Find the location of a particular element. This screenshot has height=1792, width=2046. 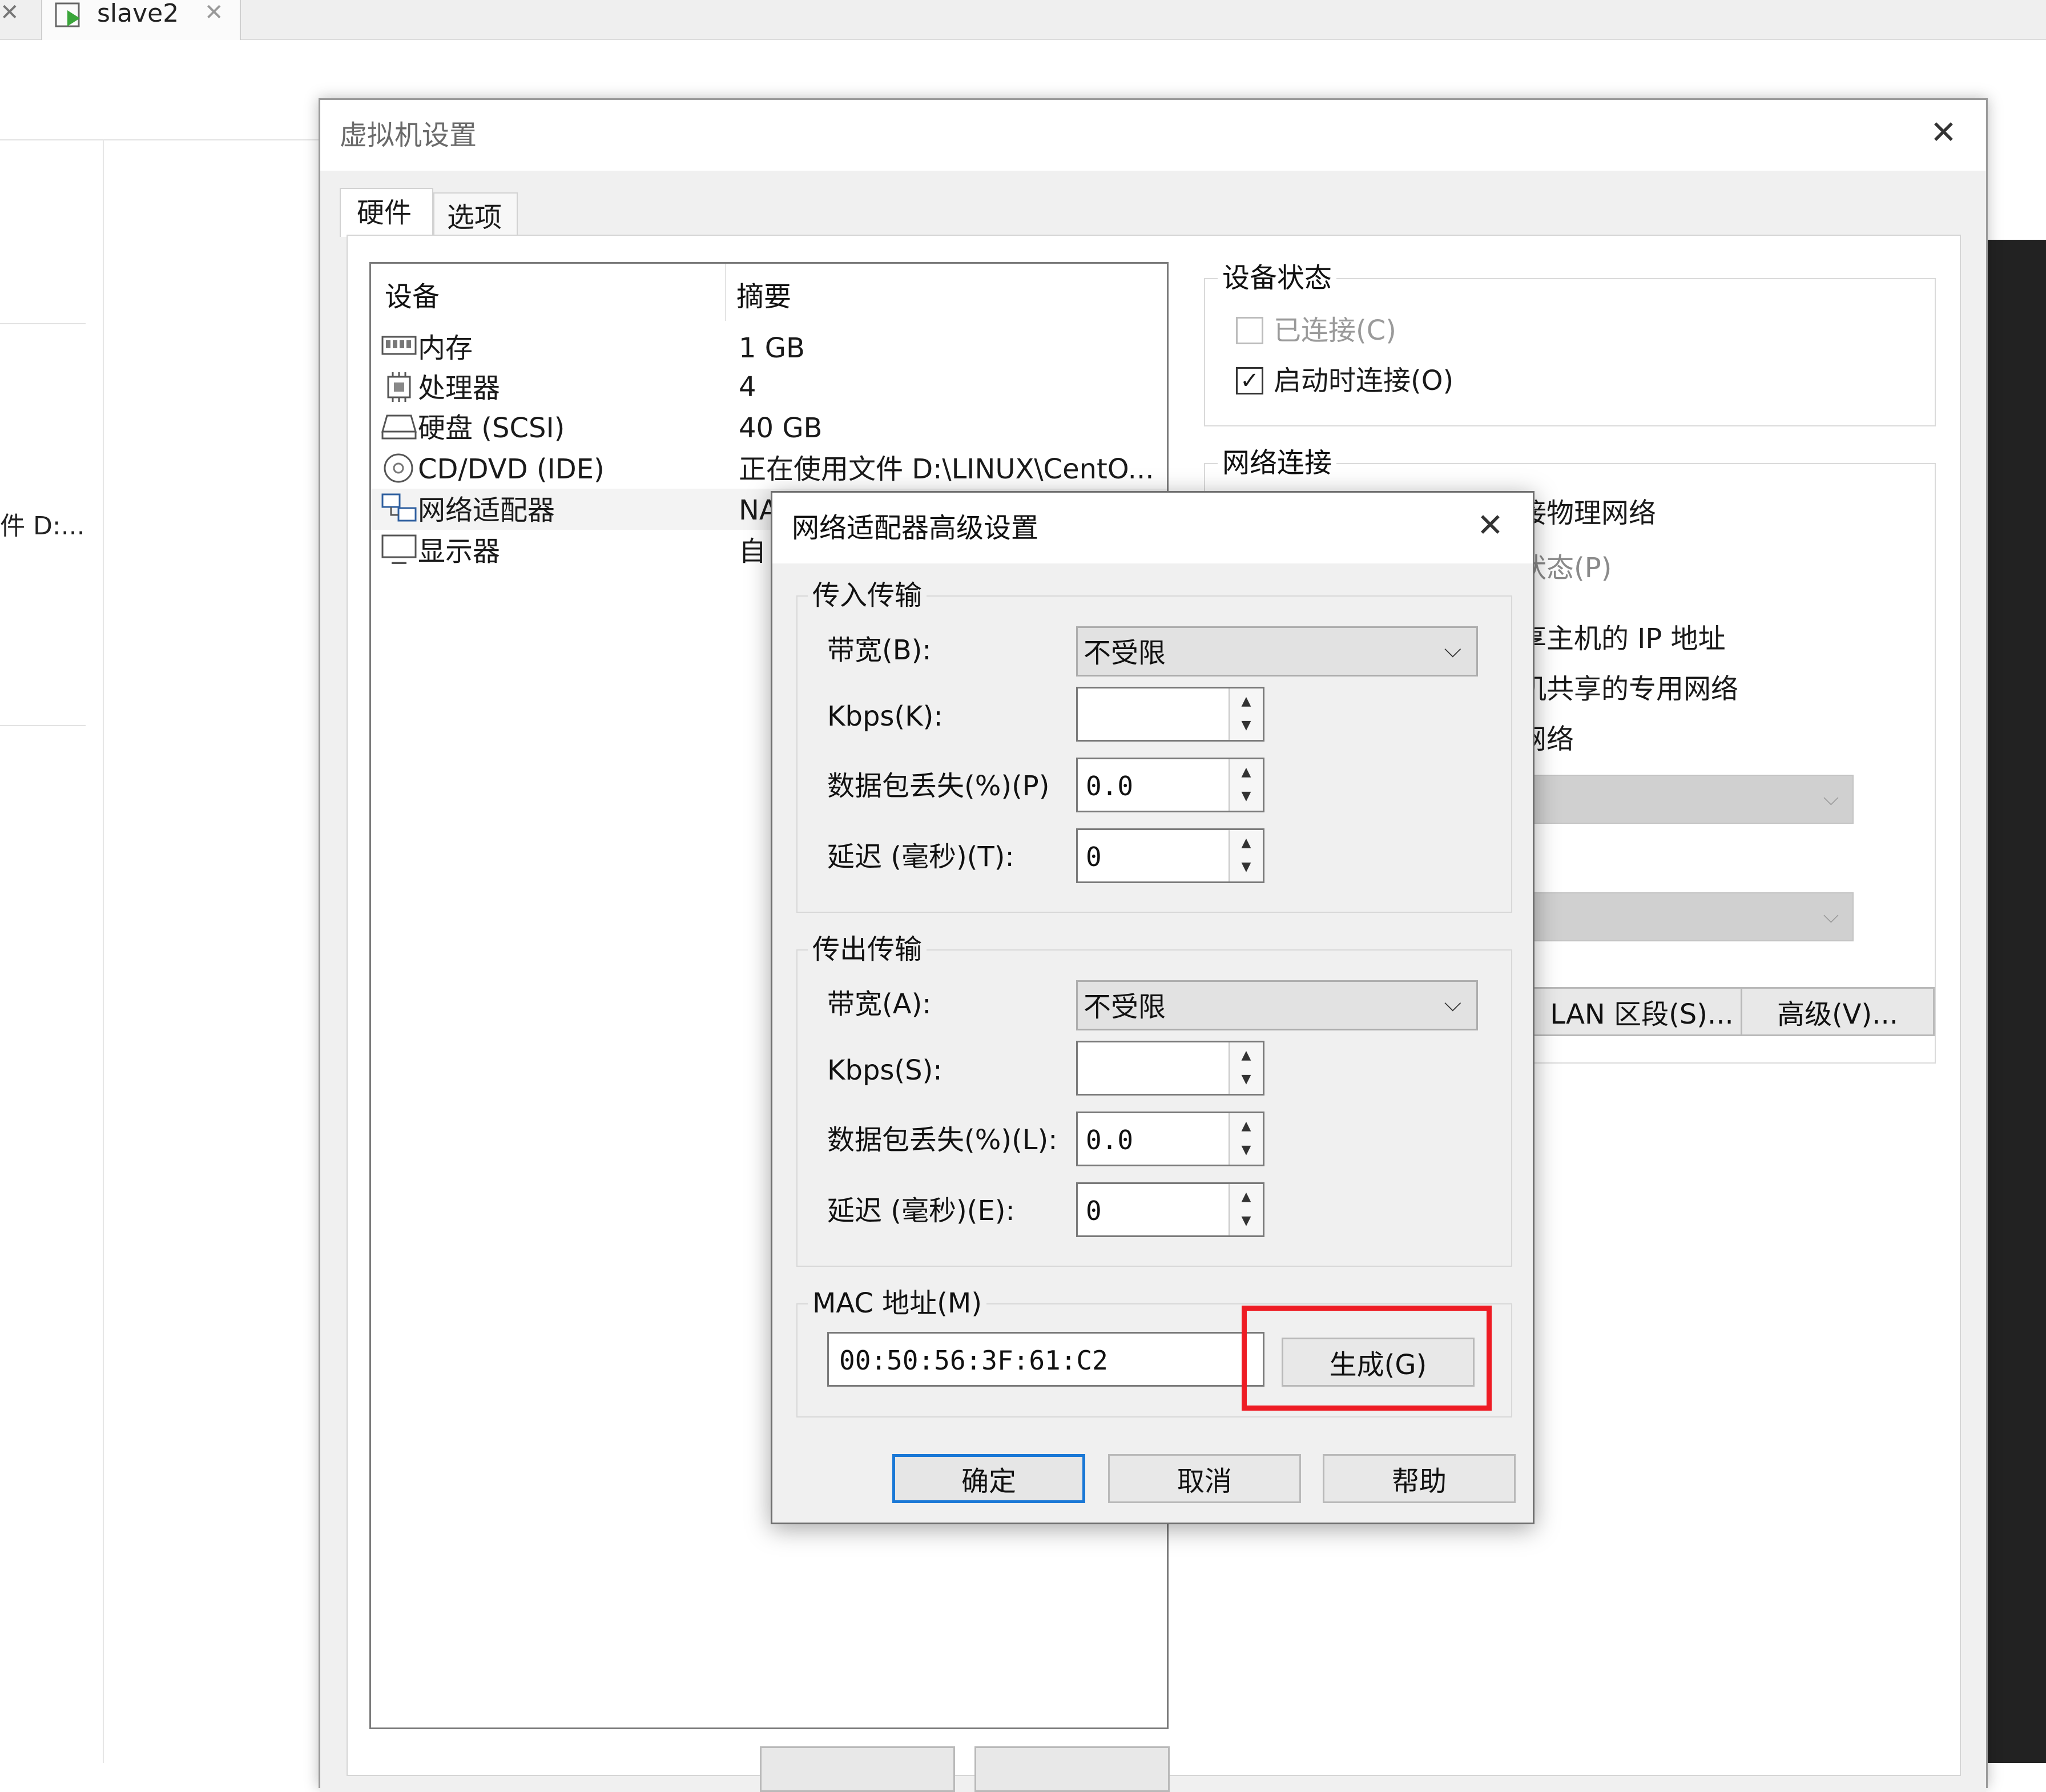

device-name: 内存 is located at coordinates (445, 348).